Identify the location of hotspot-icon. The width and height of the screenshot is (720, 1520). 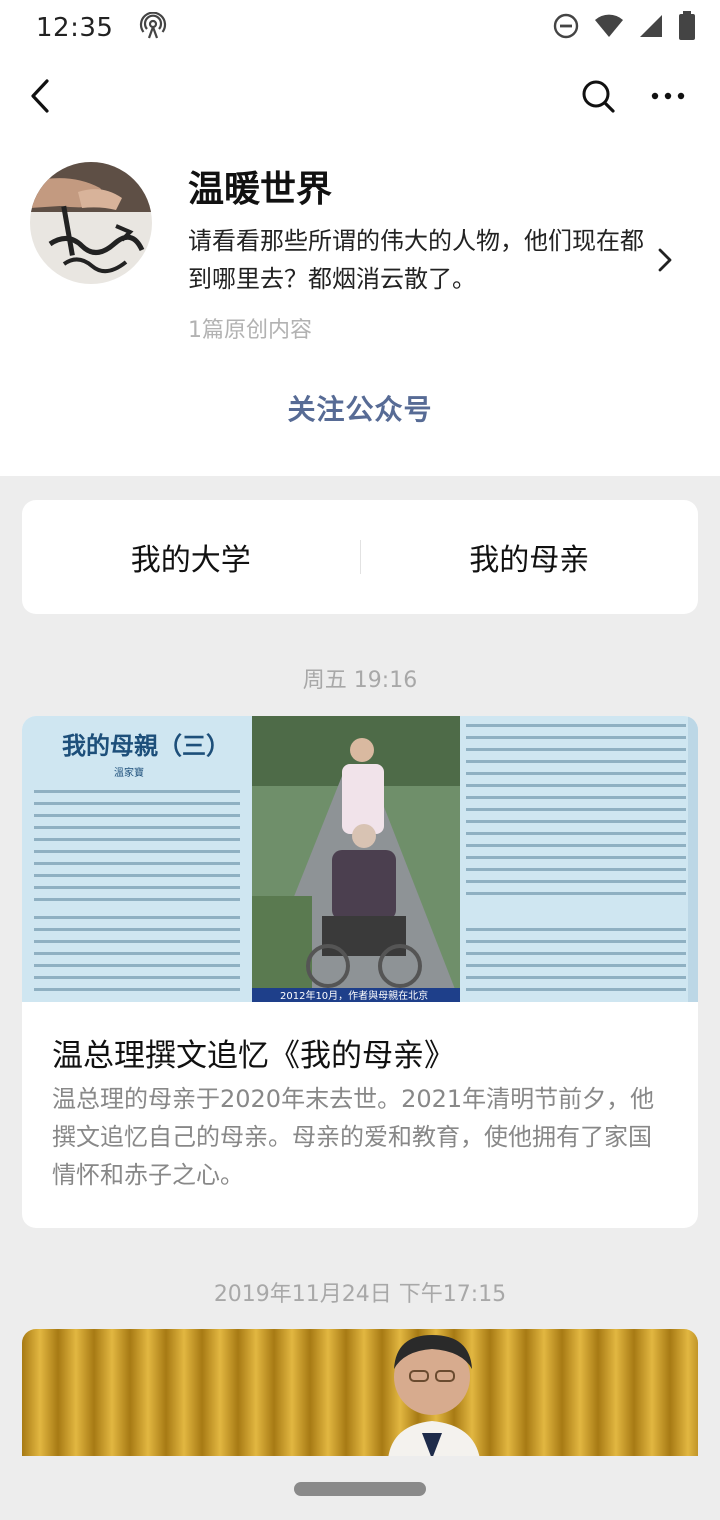
(153, 27).